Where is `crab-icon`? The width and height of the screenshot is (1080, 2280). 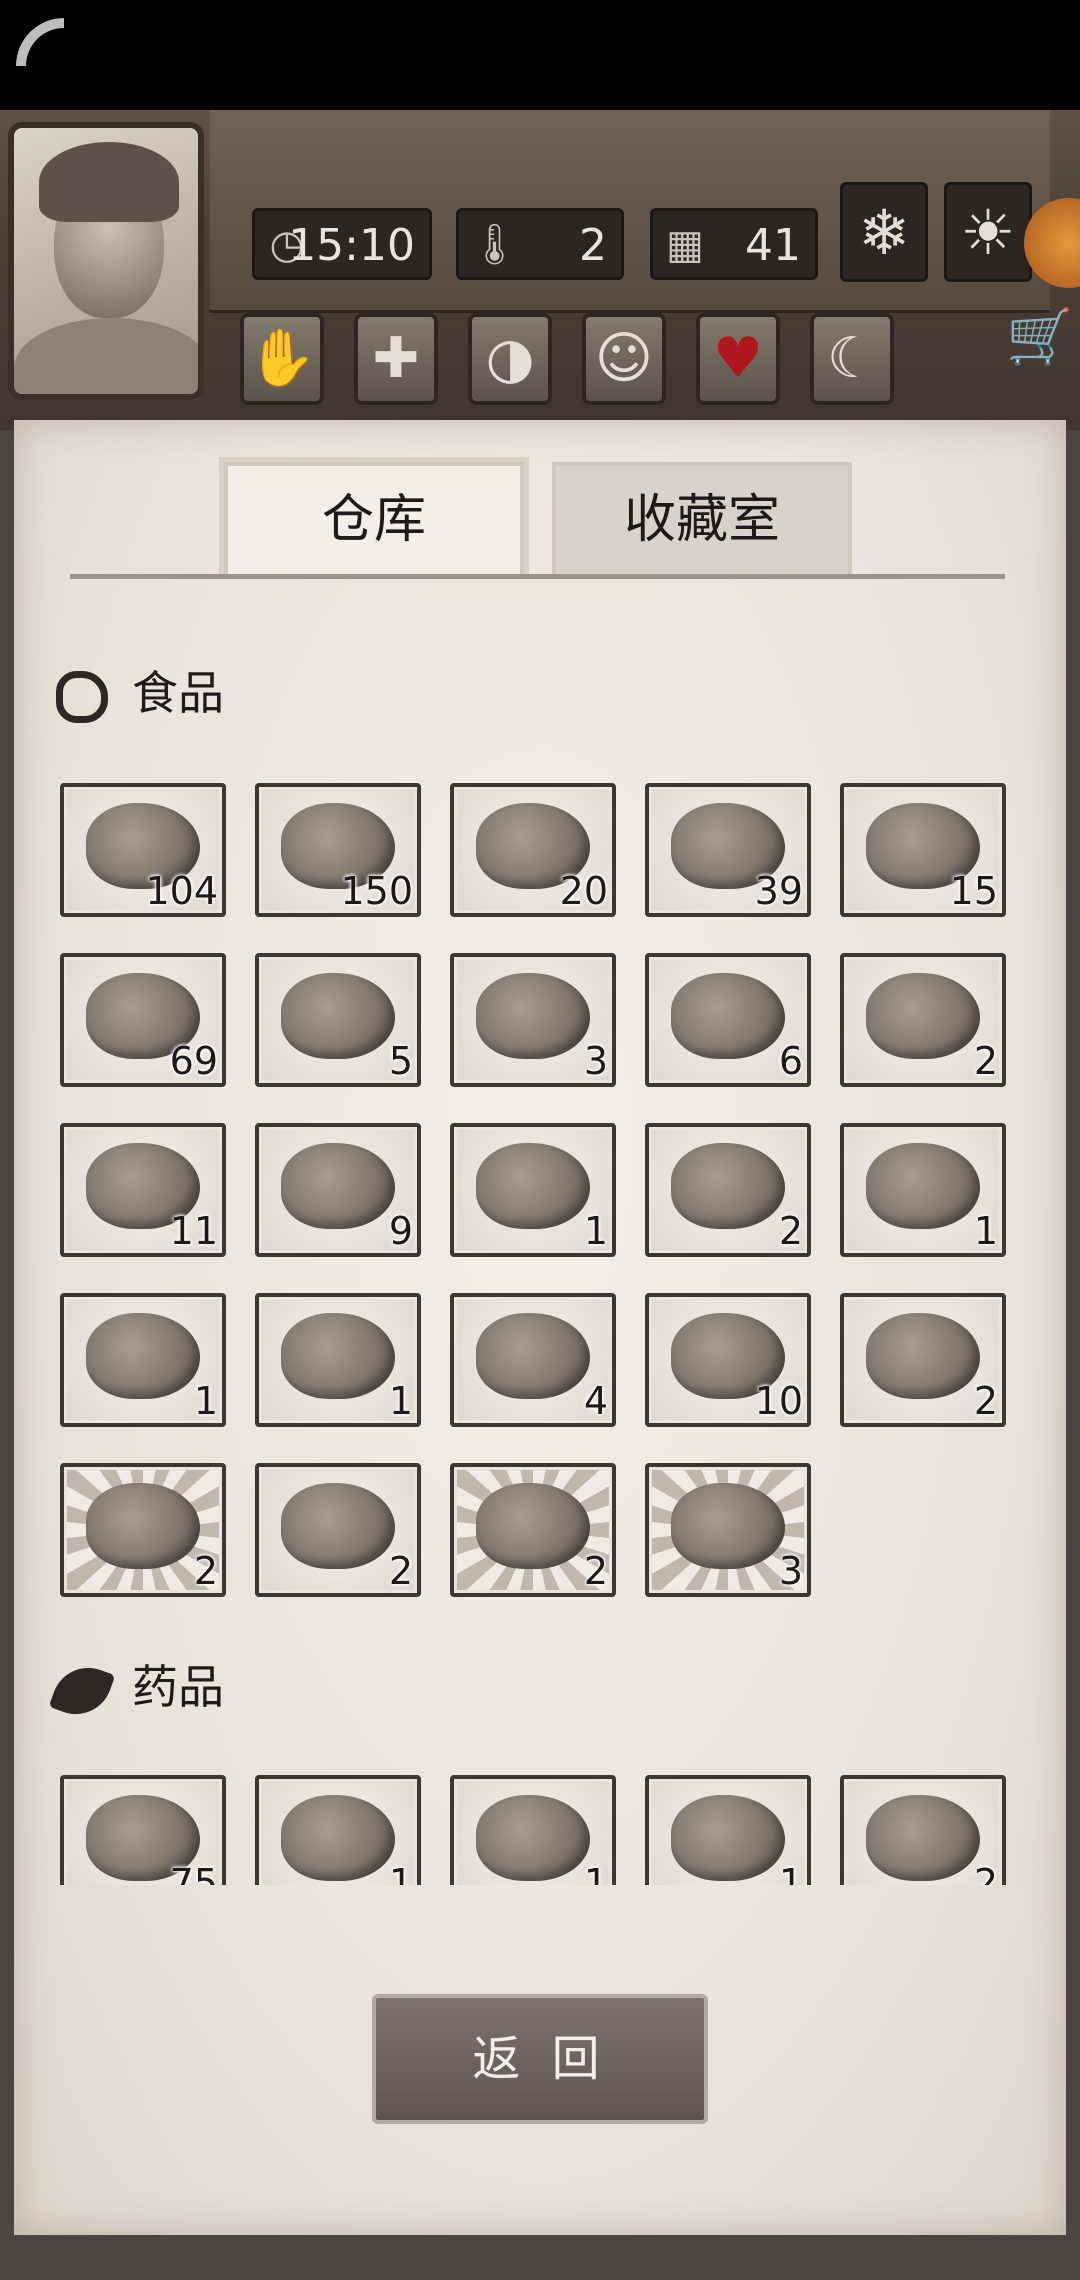 crab-icon is located at coordinates (923, 1186).